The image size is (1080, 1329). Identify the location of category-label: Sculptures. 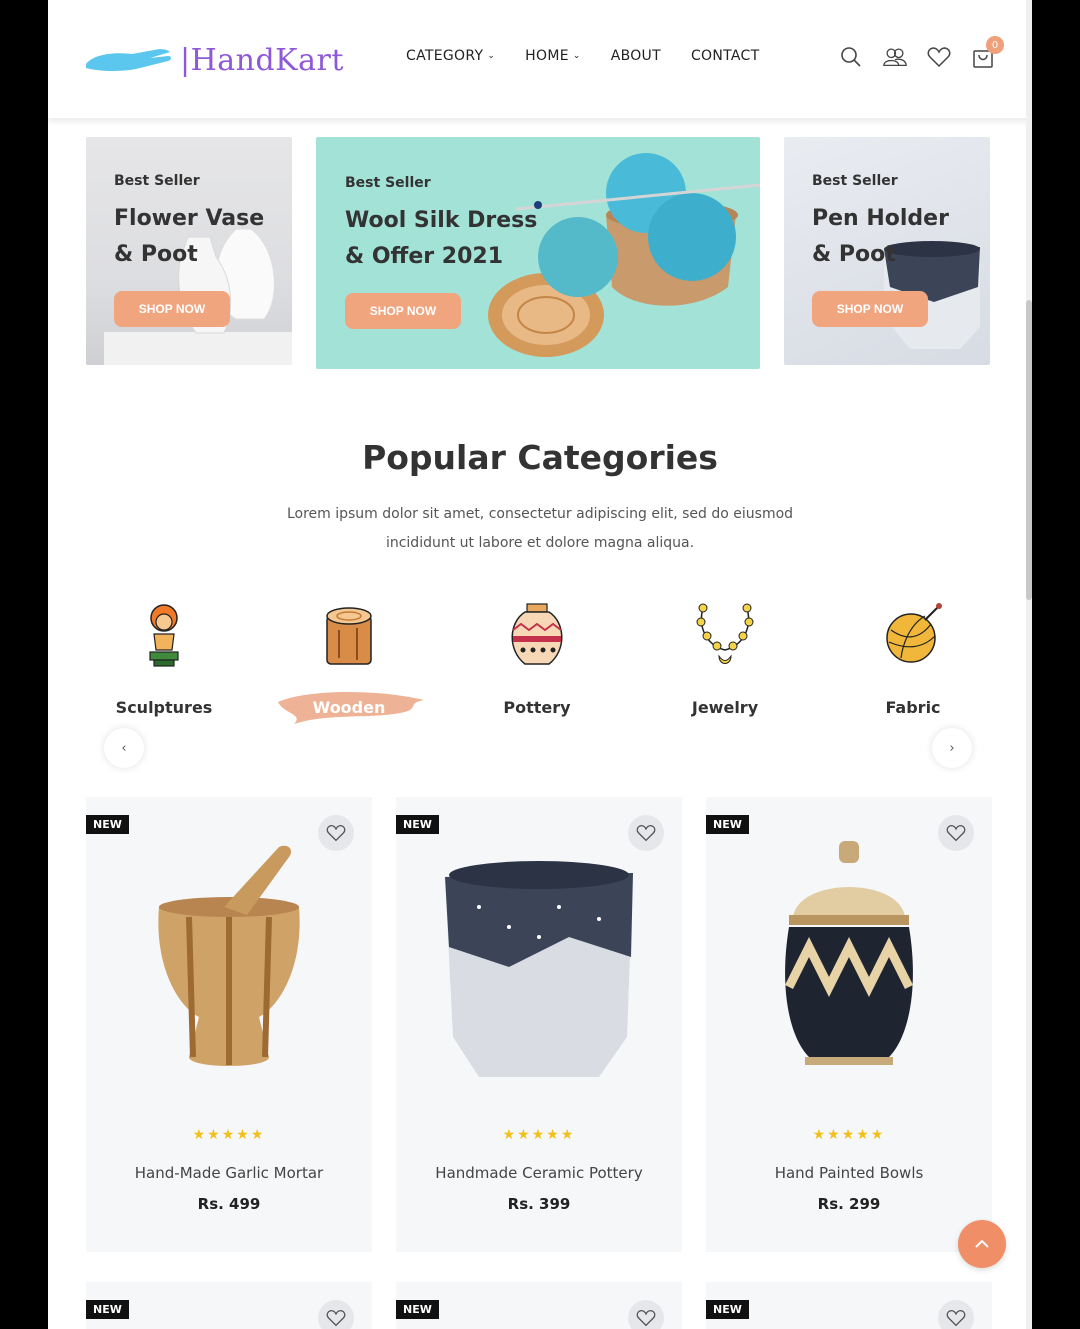
(164, 707).